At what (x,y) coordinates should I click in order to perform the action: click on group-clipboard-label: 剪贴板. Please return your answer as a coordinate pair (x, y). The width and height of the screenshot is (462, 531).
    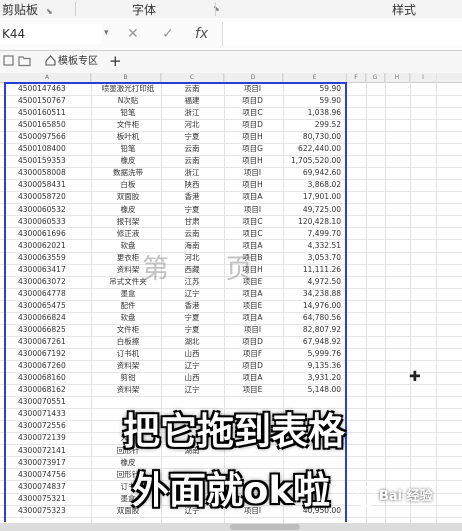
    Looking at the image, I should click on (20, 10).